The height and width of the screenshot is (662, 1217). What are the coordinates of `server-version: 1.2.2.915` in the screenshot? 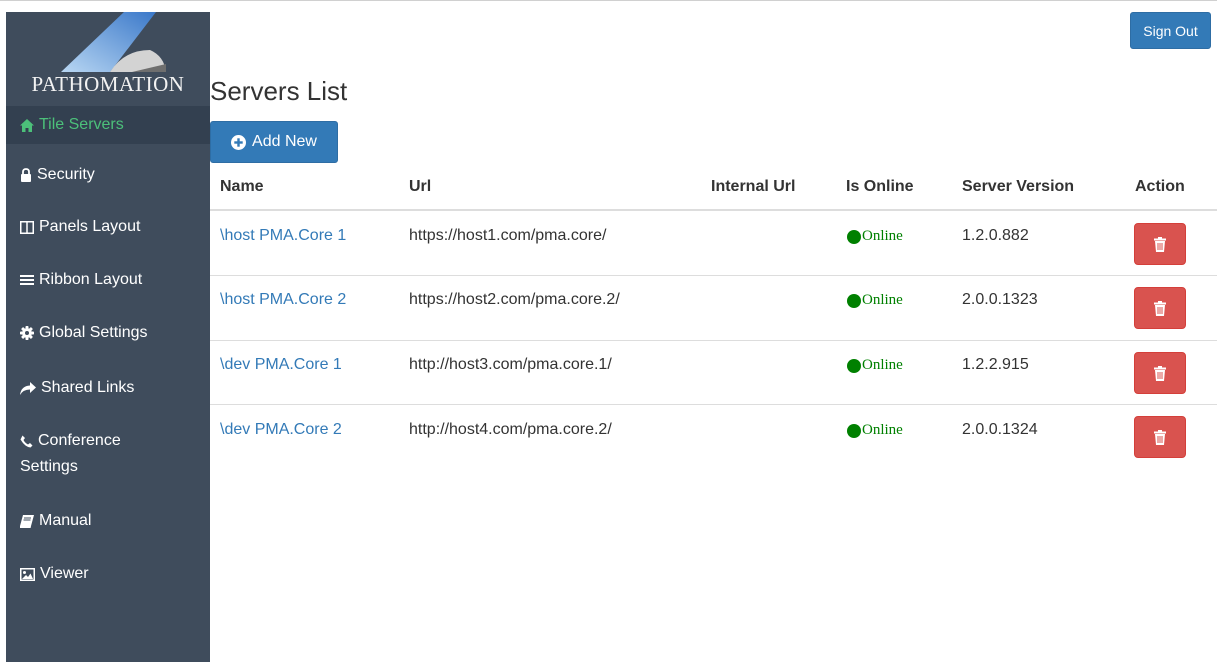 It's located at (995, 364).